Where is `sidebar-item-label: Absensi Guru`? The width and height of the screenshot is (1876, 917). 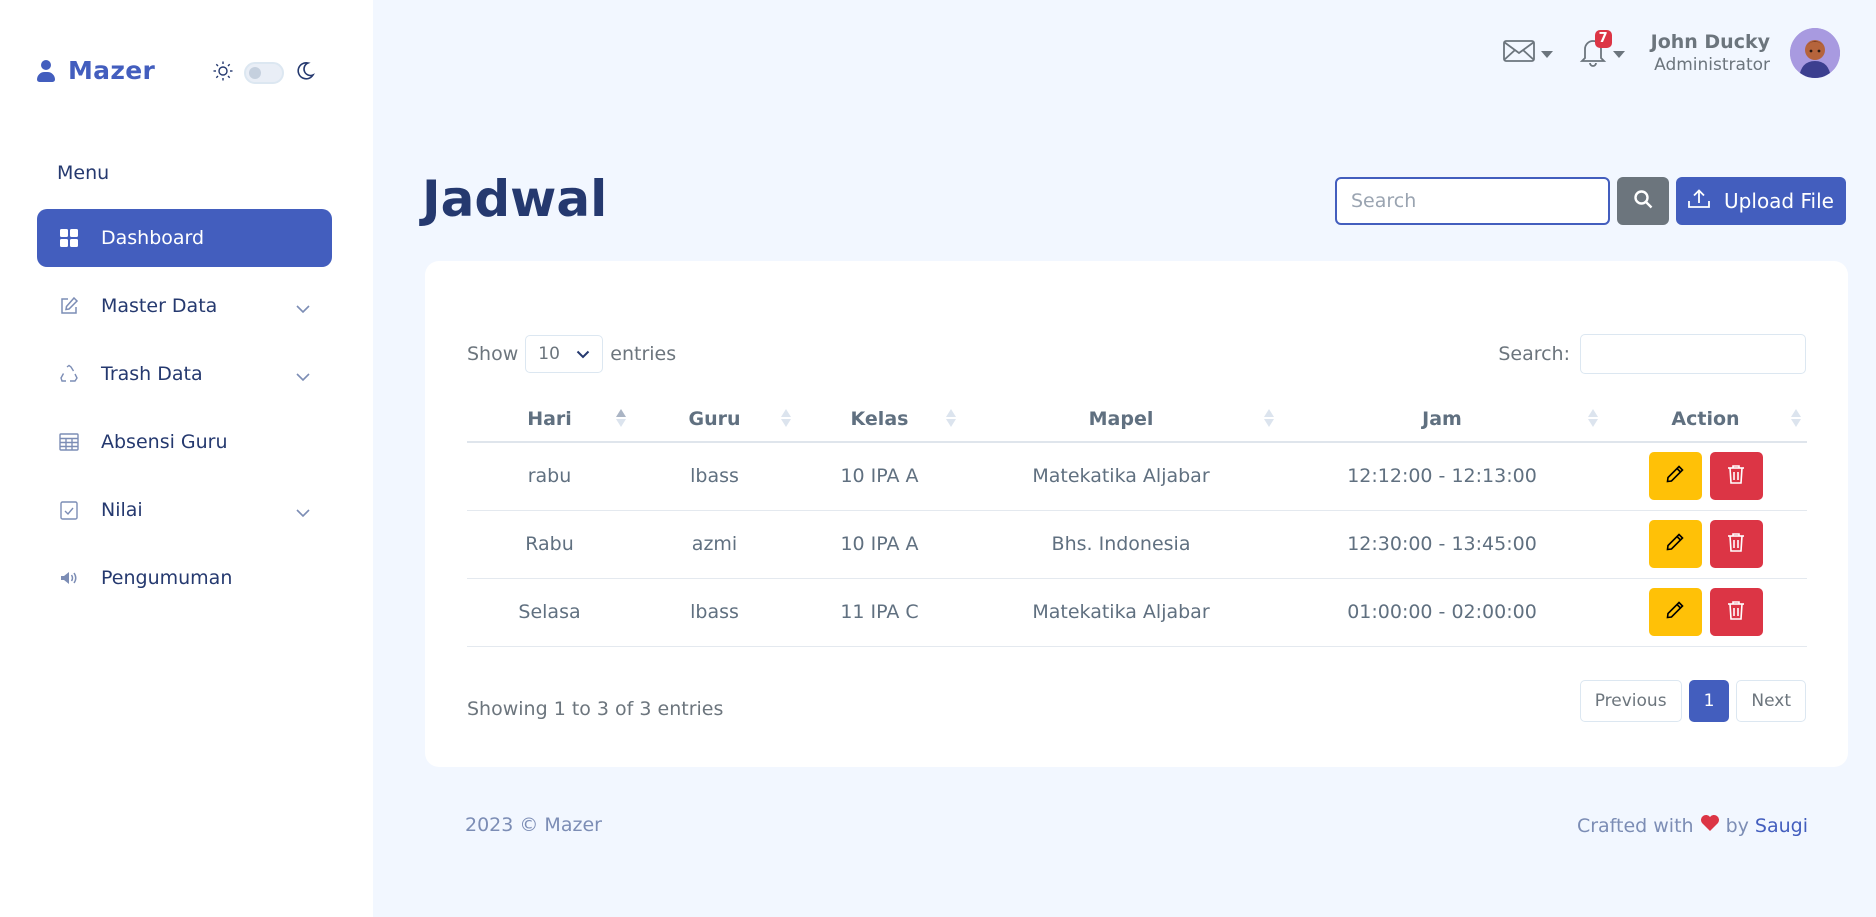
sidebar-item-label: Absensi Guru is located at coordinates (164, 442).